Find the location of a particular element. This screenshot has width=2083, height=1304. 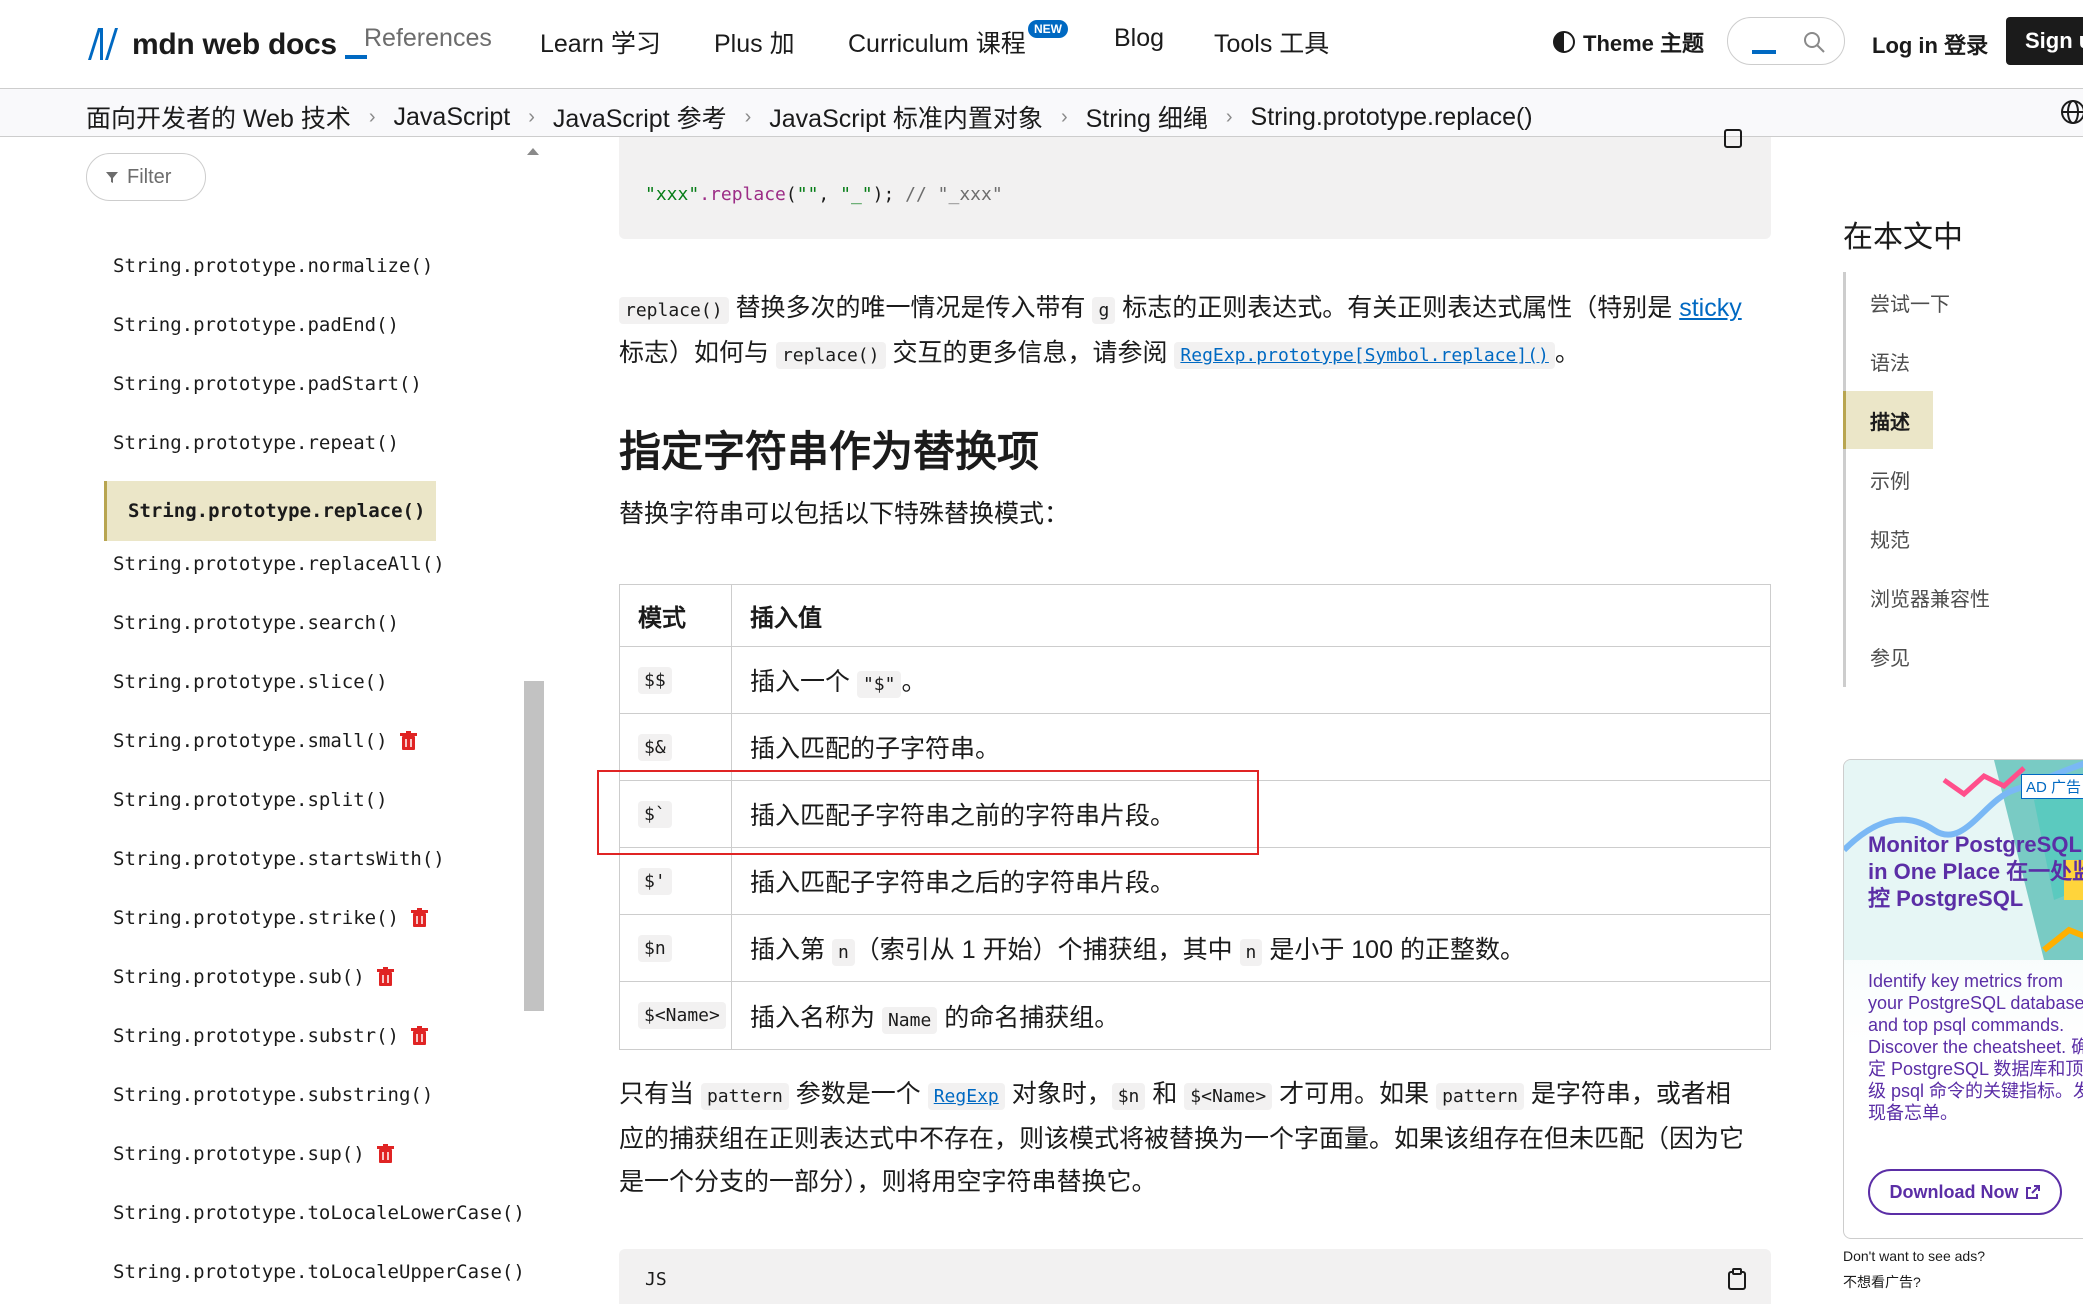

sidebar-item: String.prototype.split() is located at coordinates (250, 800).